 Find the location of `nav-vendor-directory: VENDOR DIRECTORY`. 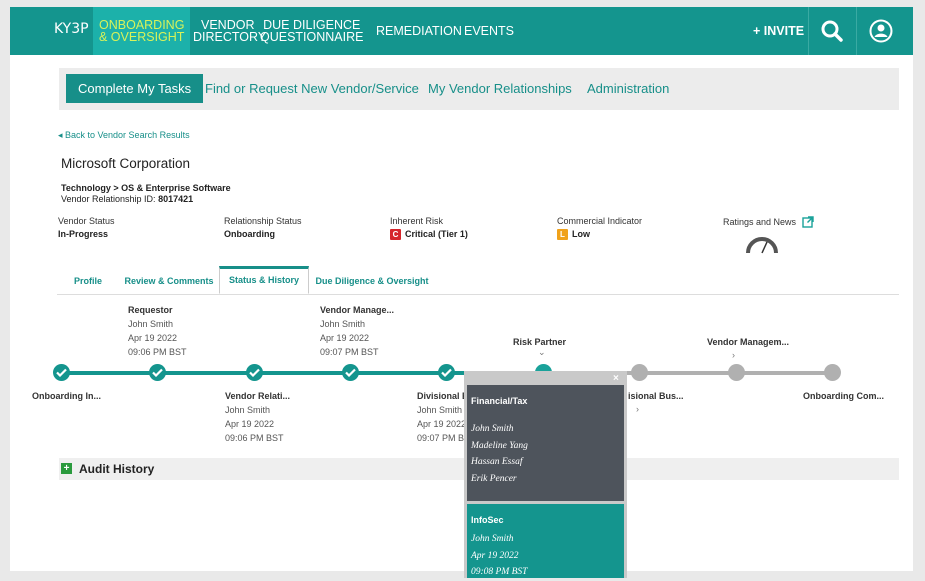

nav-vendor-directory: VENDOR DIRECTORY is located at coordinates (229, 31).